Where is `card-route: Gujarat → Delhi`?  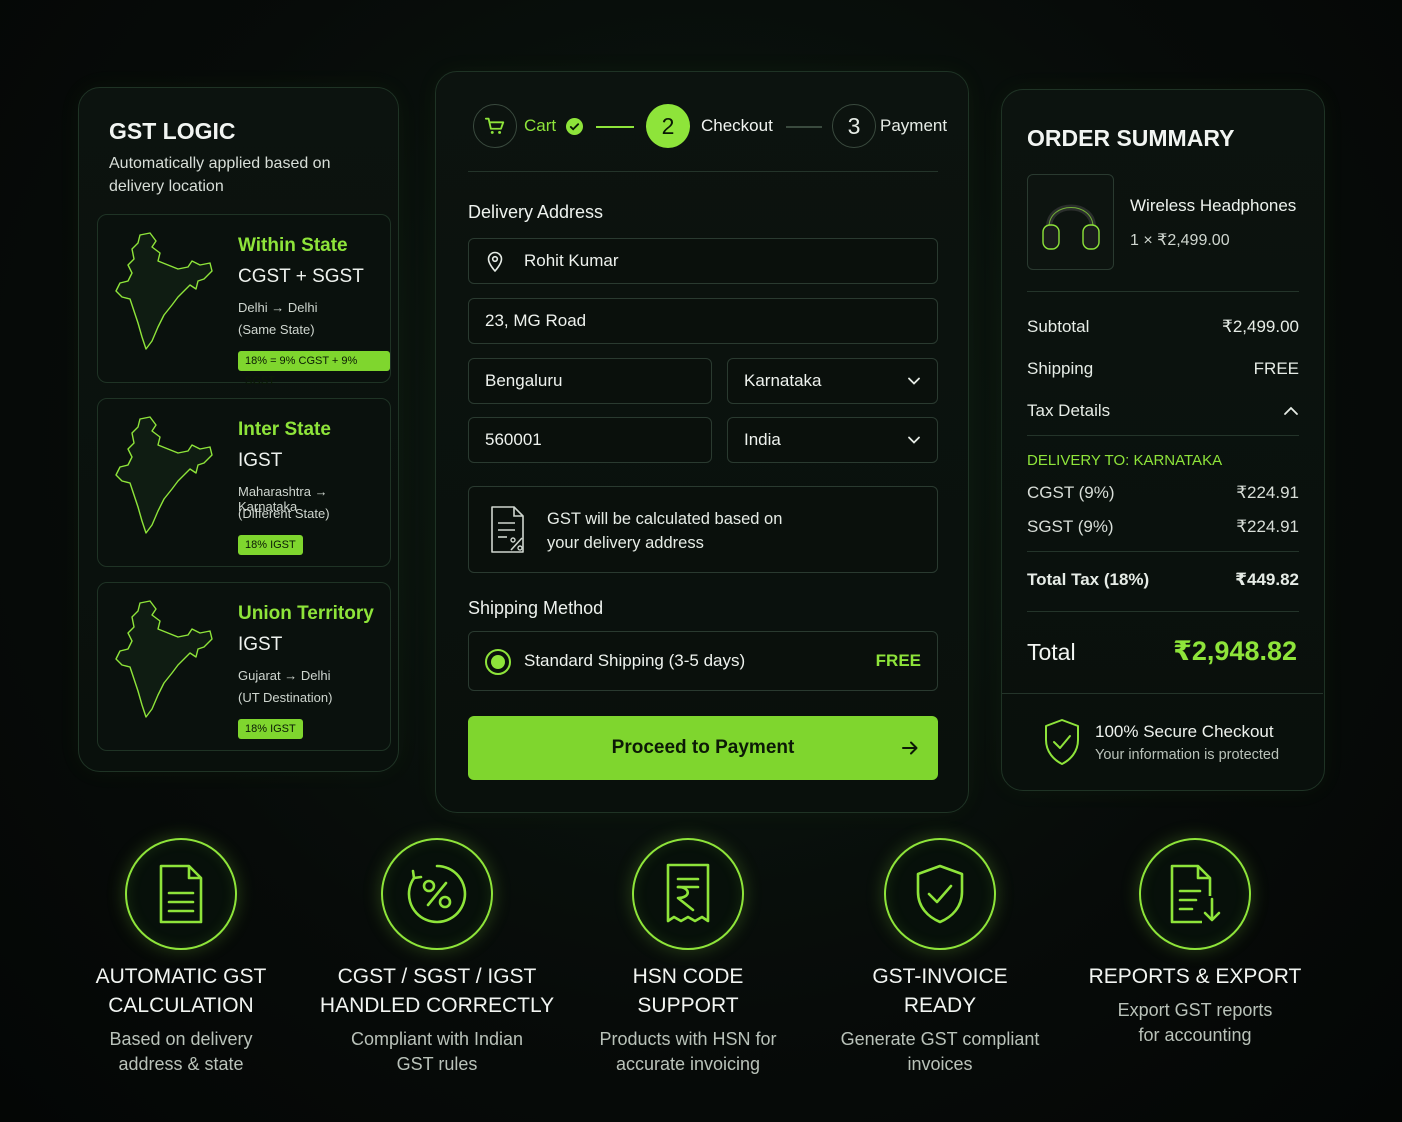
card-route: Gujarat → Delhi is located at coordinates (284, 675).